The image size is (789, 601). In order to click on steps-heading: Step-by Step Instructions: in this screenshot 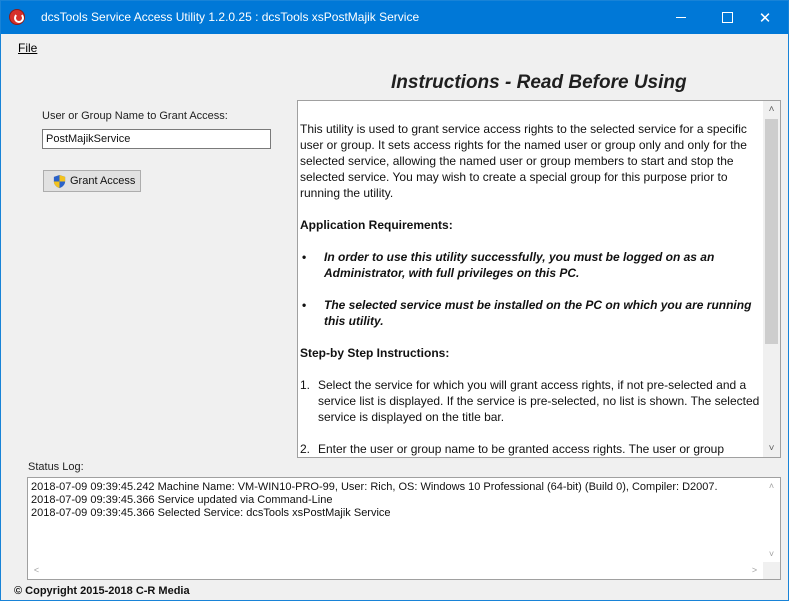, I will do `click(375, 353)`.